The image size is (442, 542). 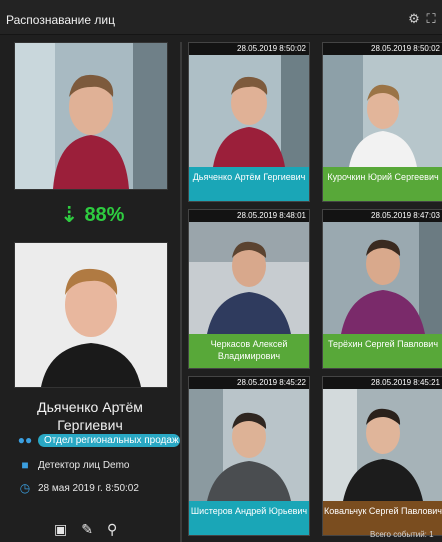 What do you see at coordinates (25, 465) in the screenshot?
I see `camera-icon: ■` at bounding box center [25, 465].